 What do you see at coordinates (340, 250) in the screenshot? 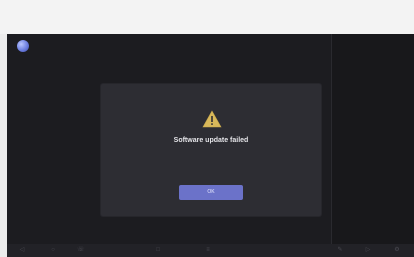
I see `edit-icon: ✎` at bounding box center [340, 250].